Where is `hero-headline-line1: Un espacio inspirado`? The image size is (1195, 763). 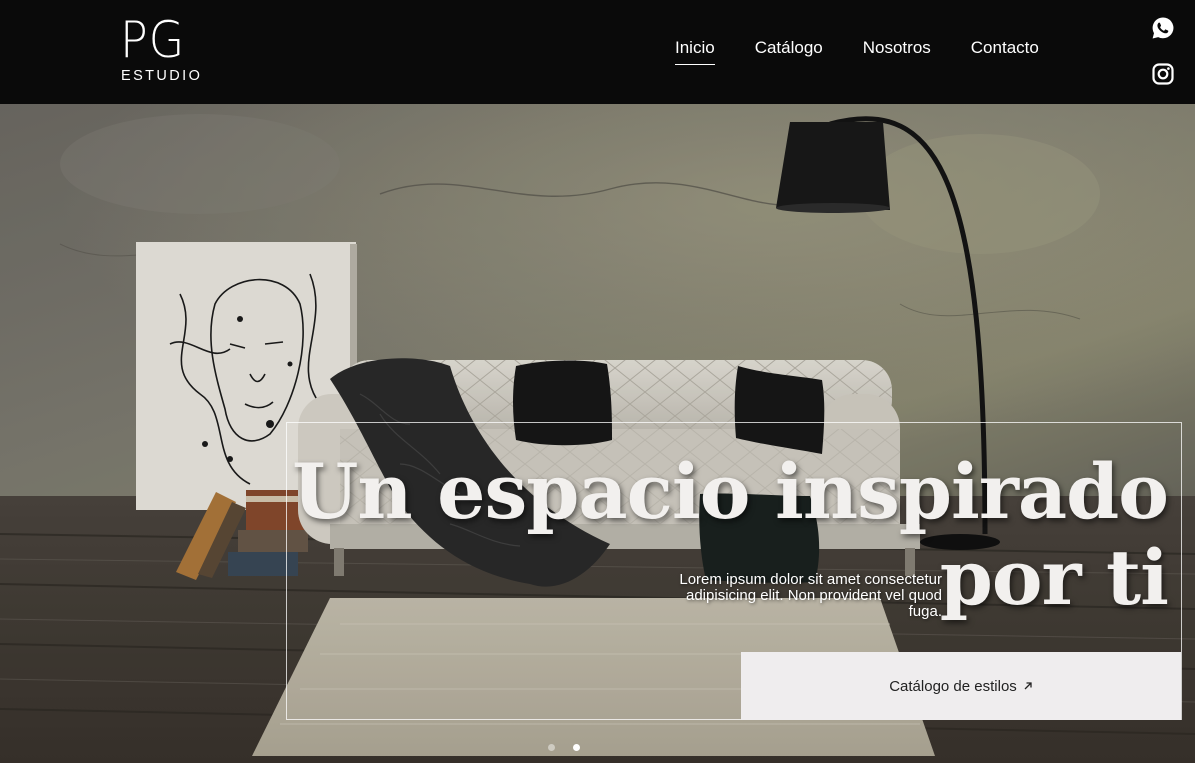 hero-headline-line1: Un espacio inspirado is located at coordinates (730, 491).